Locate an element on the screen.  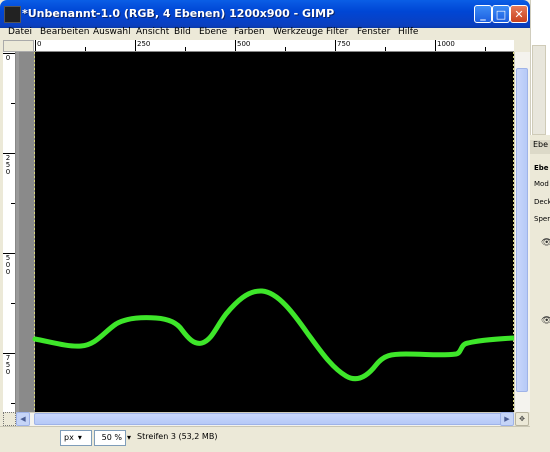
dock-row-label: Ebe is located at coordinates (541, 168).